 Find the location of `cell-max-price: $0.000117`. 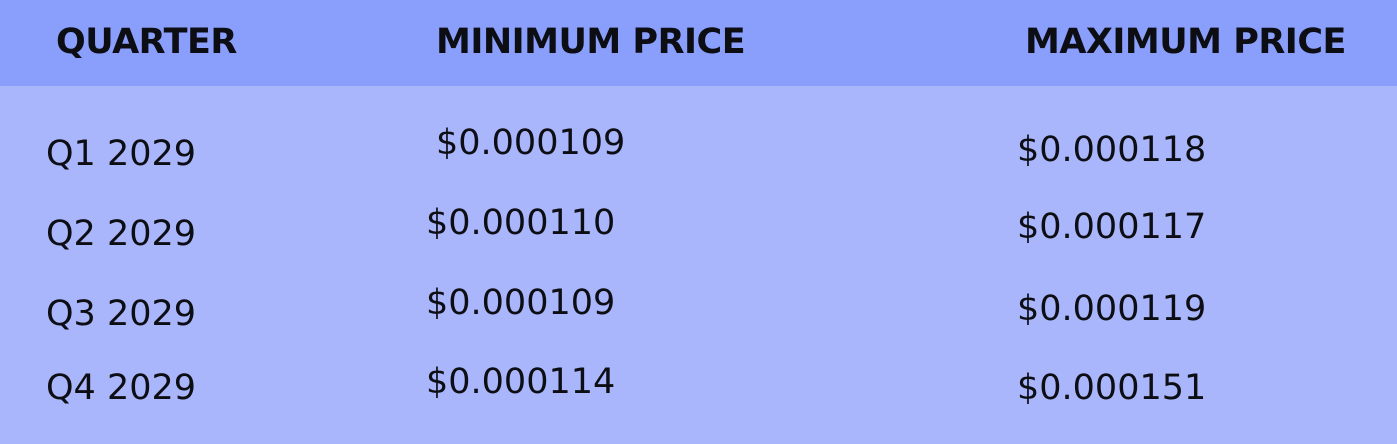

cell-max-price: $0.000117 is located at coordinates (1112, 227).